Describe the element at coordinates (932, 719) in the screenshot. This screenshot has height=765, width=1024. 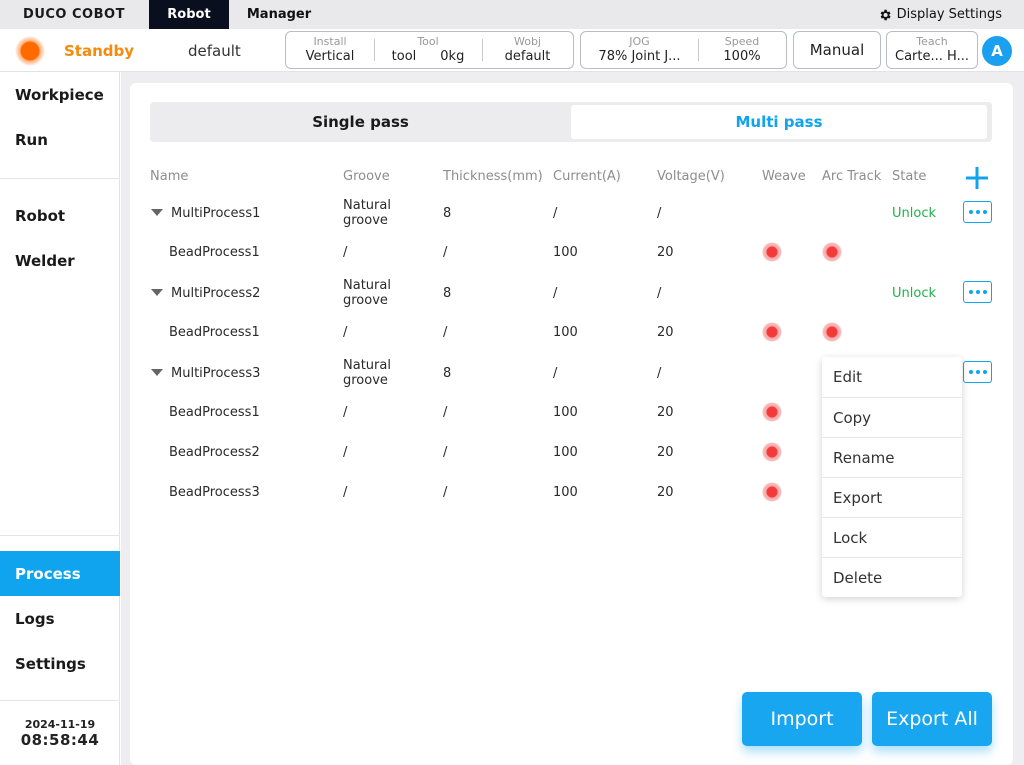
I see `export-all-button: Export All` at that location.